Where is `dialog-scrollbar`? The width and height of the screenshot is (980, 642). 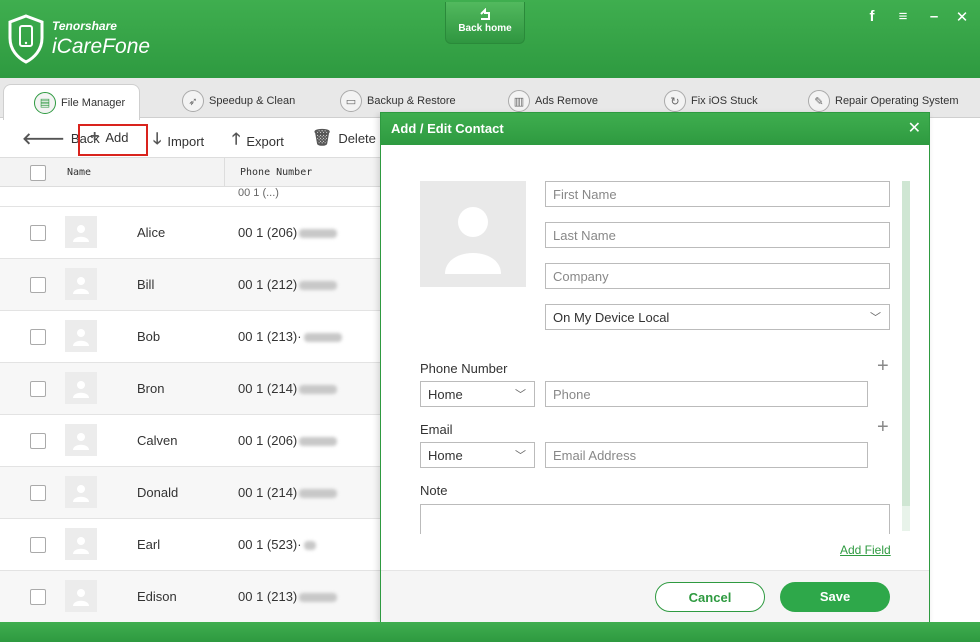
dialog-scrollbar is located at coordinates (906, 356).